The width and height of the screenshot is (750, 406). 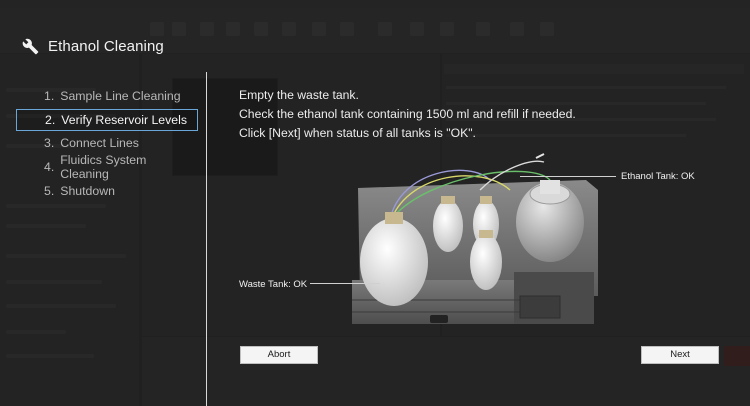 What do you see at coordinates (394, 262) in the screenshot?
I see `waste-tank` at bounding box center [394, 262].